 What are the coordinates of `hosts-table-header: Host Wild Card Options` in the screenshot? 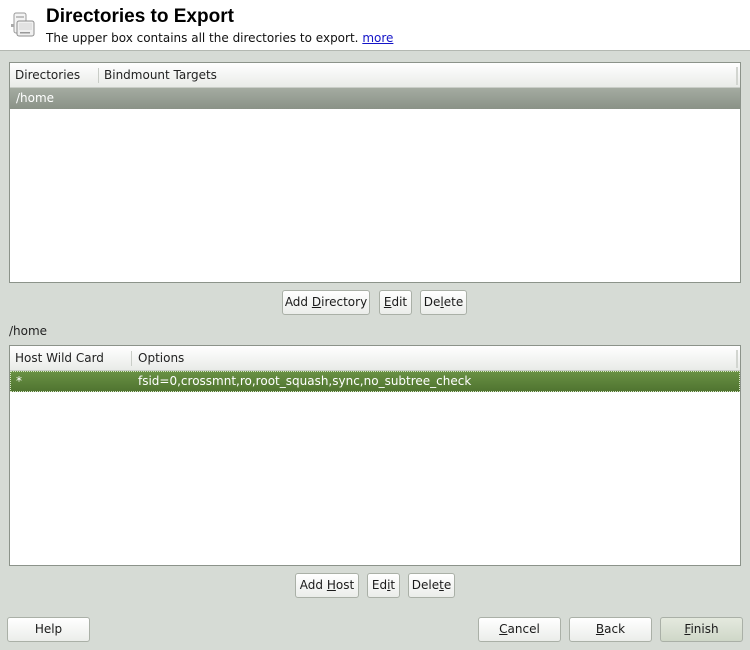 It's located at (375, 358).